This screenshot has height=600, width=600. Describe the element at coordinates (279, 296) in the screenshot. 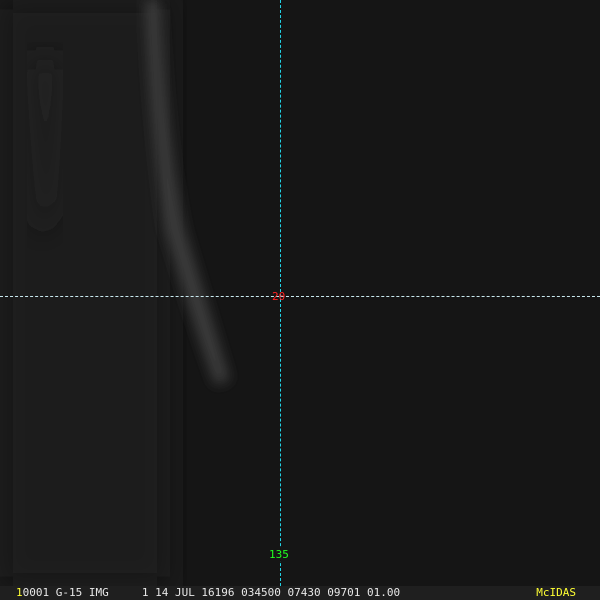

I see `latitude-label: 20` at that location.